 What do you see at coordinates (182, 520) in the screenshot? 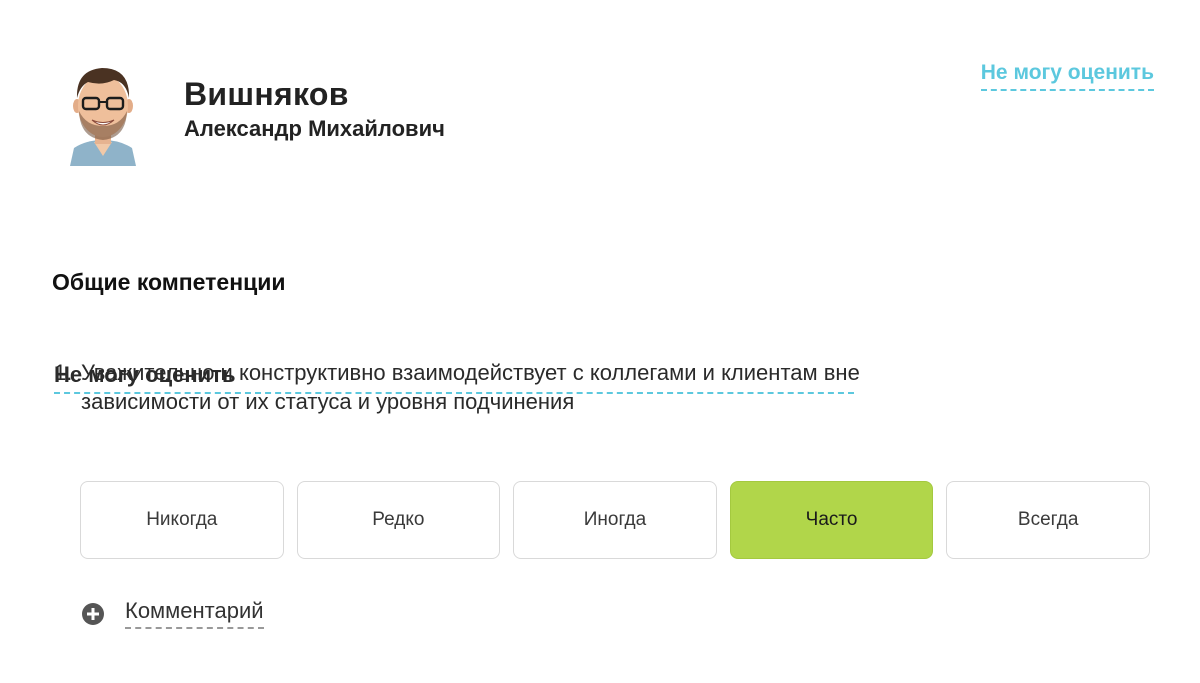
I see `option-never: Никогда` at bounding box center [182, 520].